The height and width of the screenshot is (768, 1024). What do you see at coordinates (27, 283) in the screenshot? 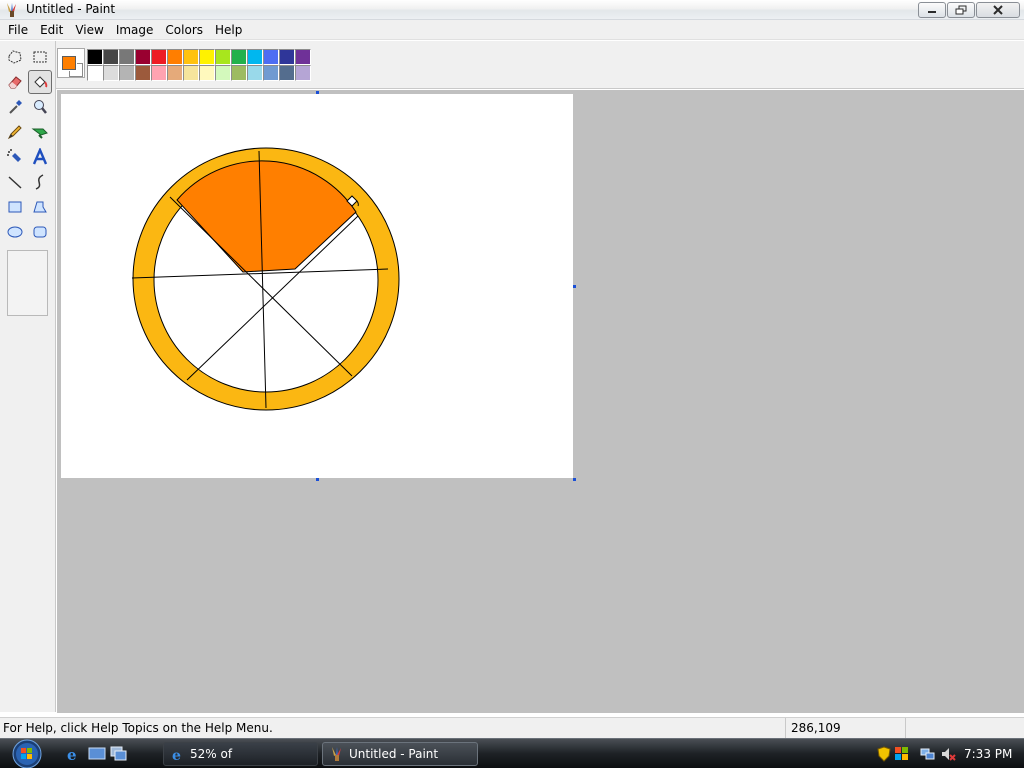
I see `tool-options-box` at bounding box center [27, 283].